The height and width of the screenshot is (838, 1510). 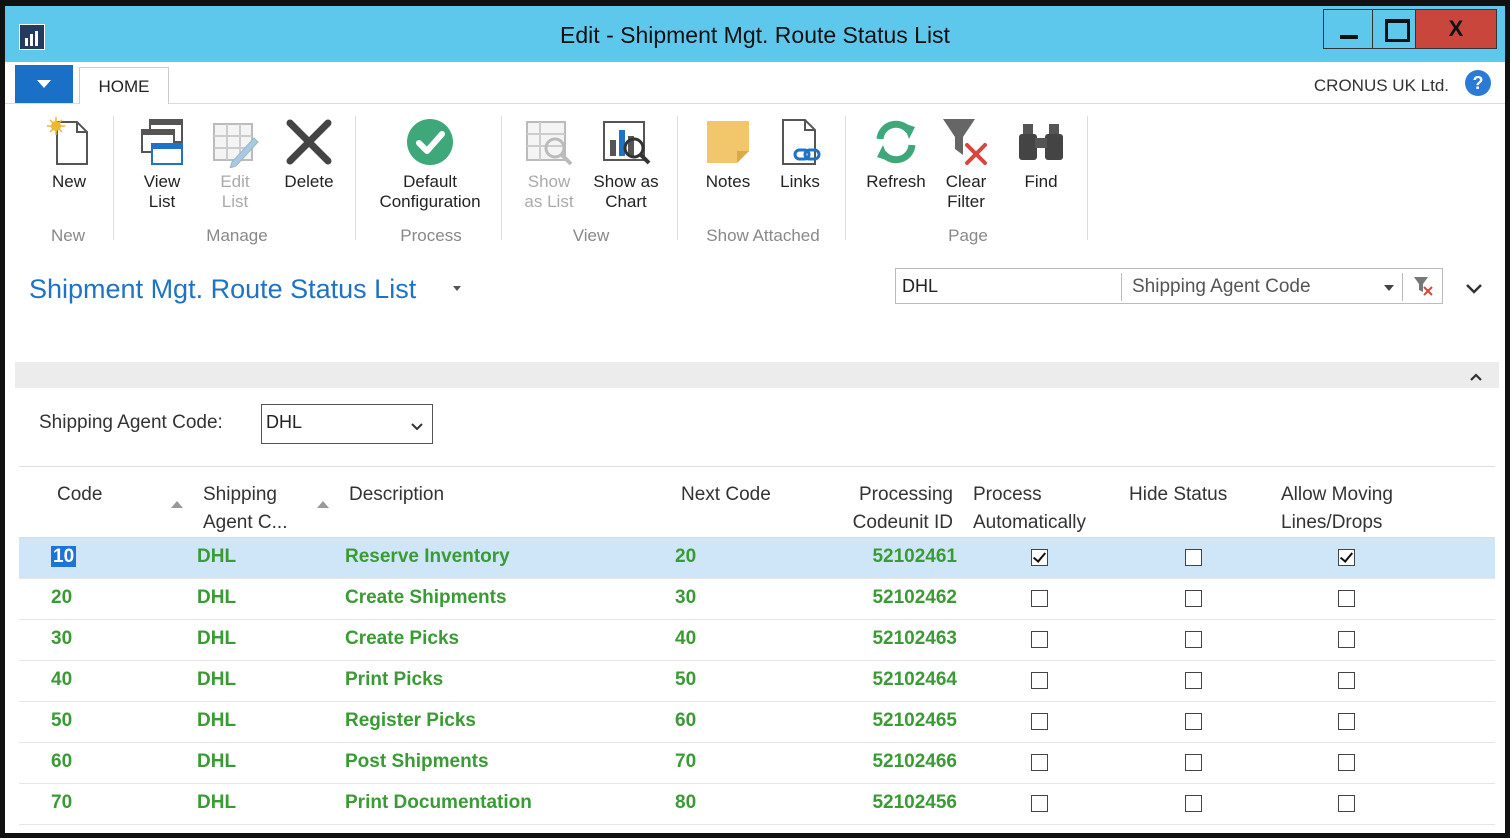 What do you see at coordinates (124, 86) in the screenshot?
I see `tab-home: HOME` at bounding box center [124, 86].